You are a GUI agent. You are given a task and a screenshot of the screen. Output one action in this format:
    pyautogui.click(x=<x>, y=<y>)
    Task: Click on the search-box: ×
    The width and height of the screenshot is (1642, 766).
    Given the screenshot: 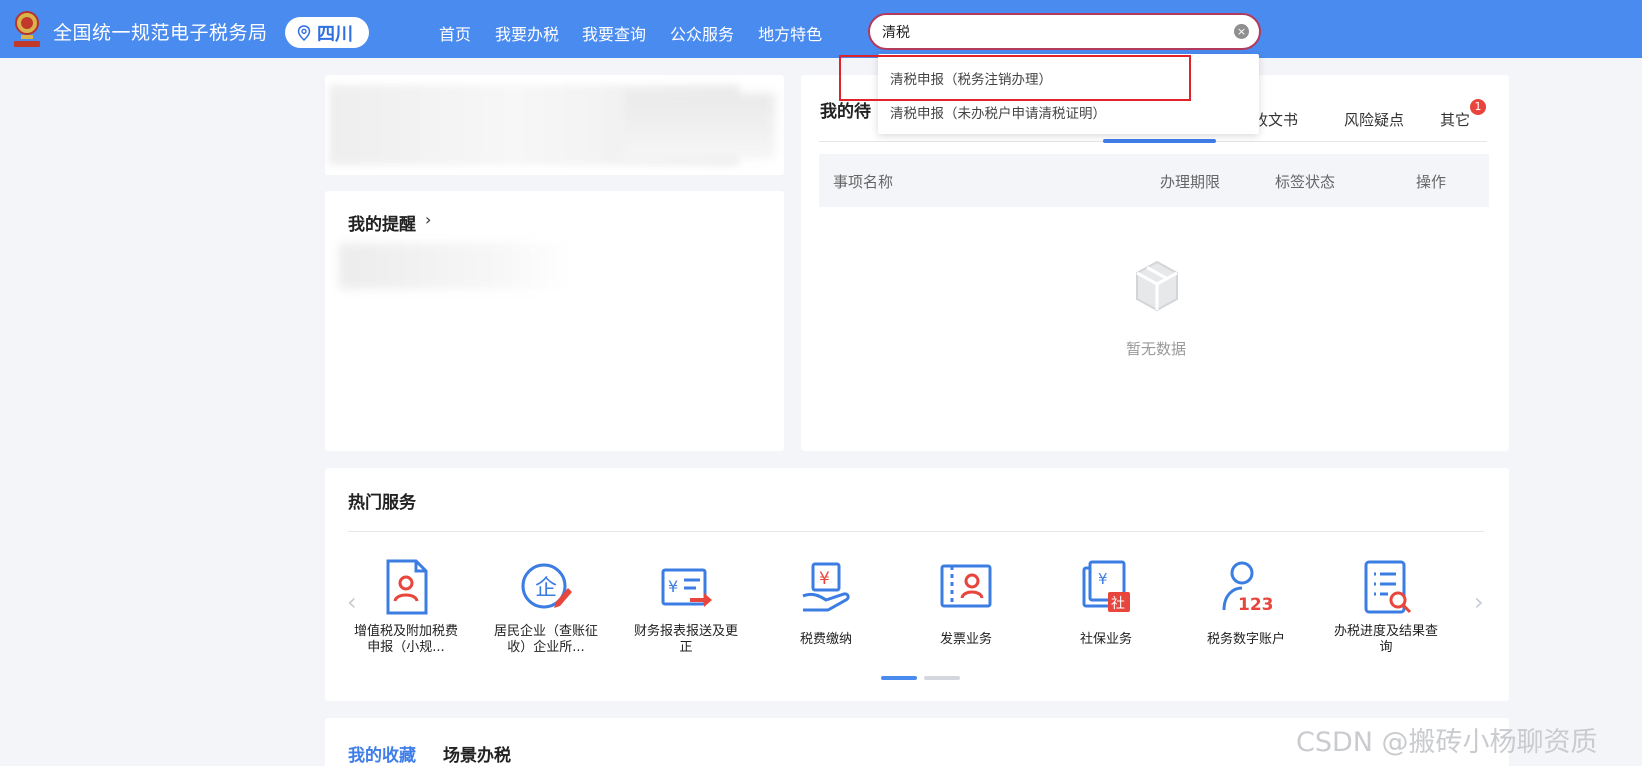 What is the action you would take?
    pyautogui.click(x=1064, y=31)
    